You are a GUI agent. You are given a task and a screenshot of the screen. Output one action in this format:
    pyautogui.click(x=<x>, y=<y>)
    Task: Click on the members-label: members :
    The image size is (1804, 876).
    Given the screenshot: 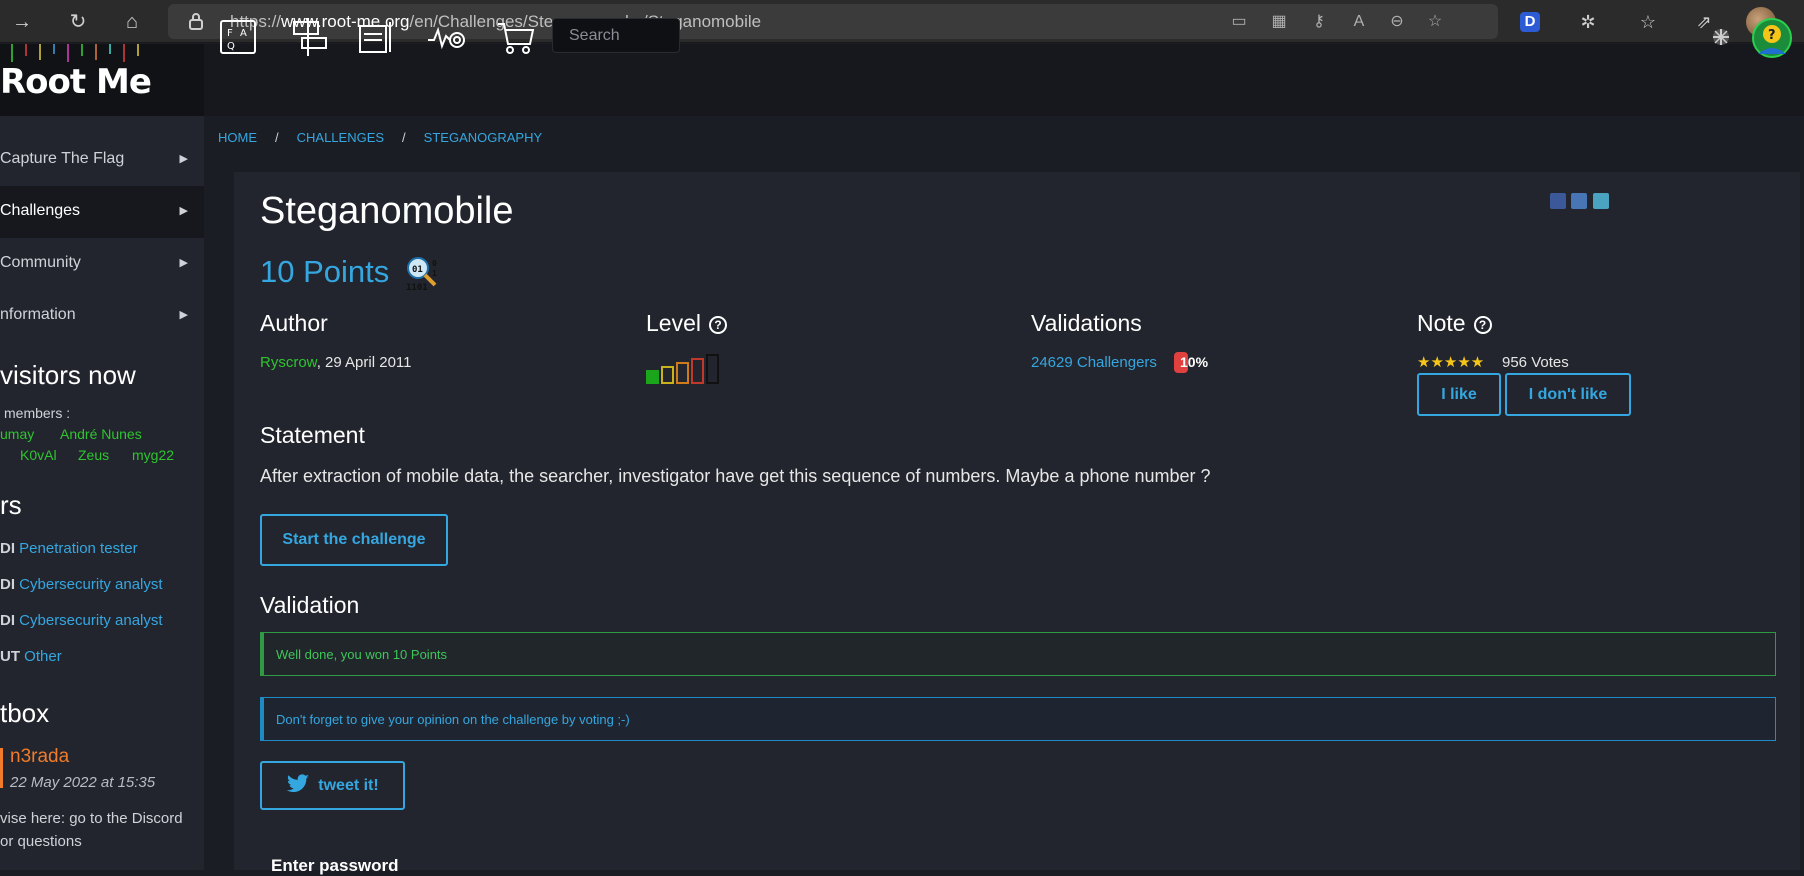 What is the action you would take?
    pyautogui.click(x=37, y=413)
    